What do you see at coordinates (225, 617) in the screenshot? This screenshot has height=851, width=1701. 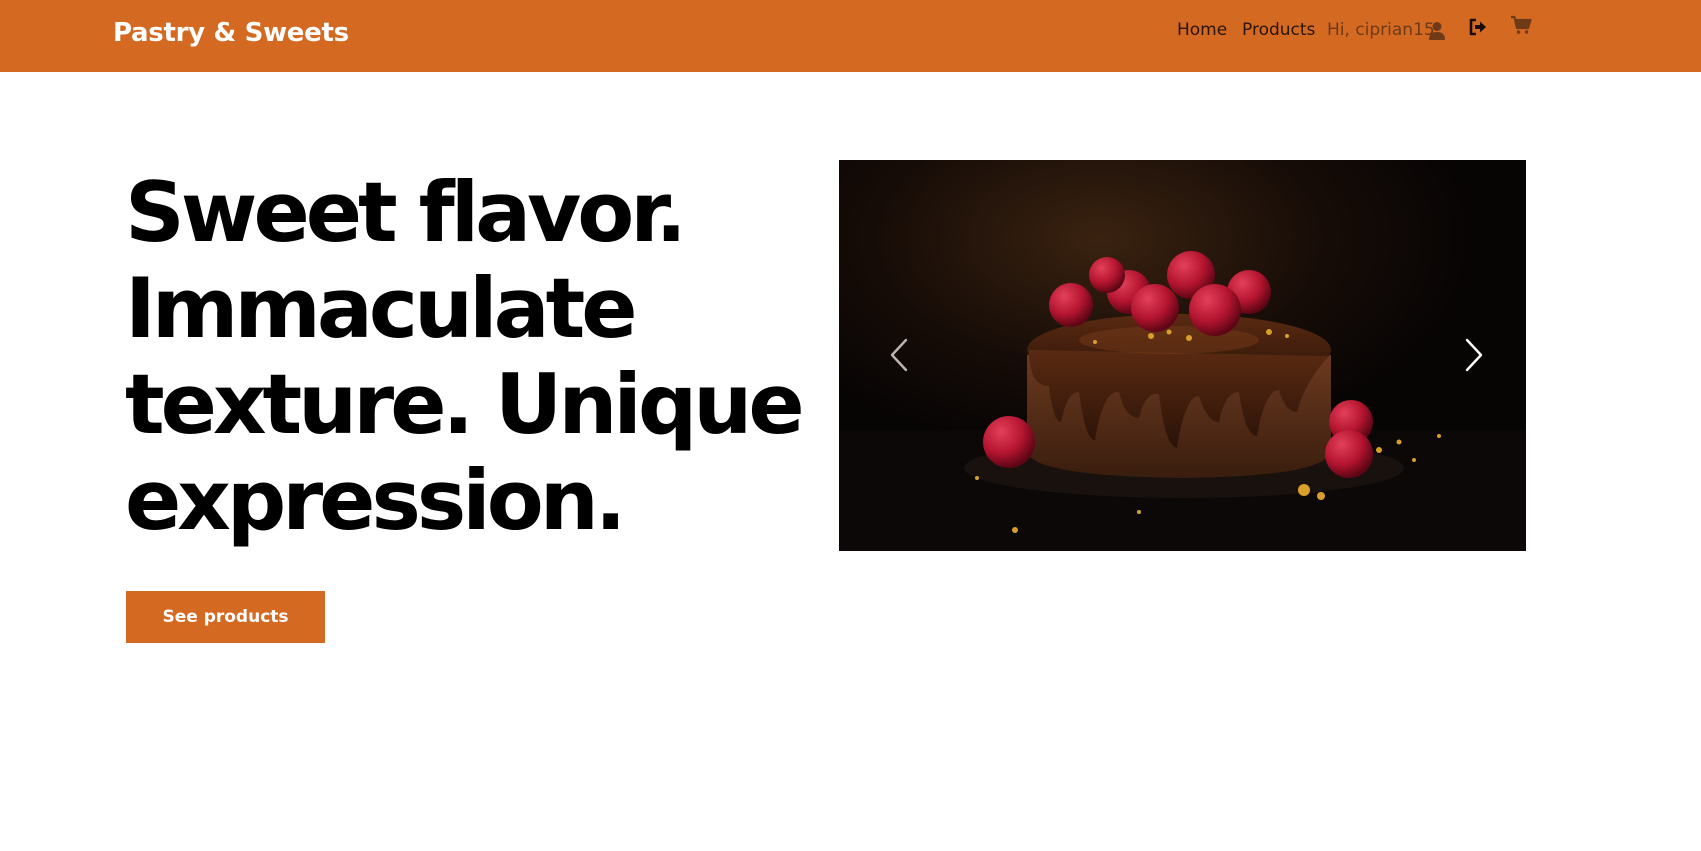 I see `see-products-button: See products` at bounding box center [225, 617].